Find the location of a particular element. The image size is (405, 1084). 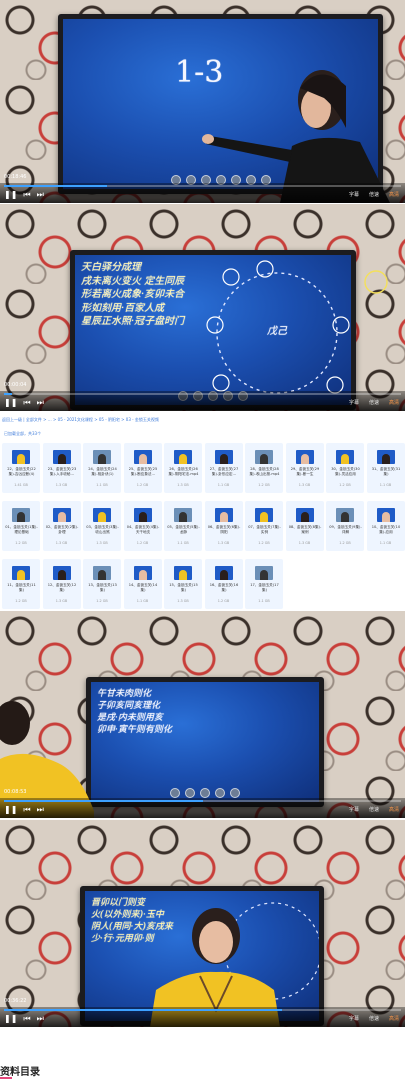

file-tile: 11、金锁玉关(11集) 1.2 GB is located at coordinates (21, 584).